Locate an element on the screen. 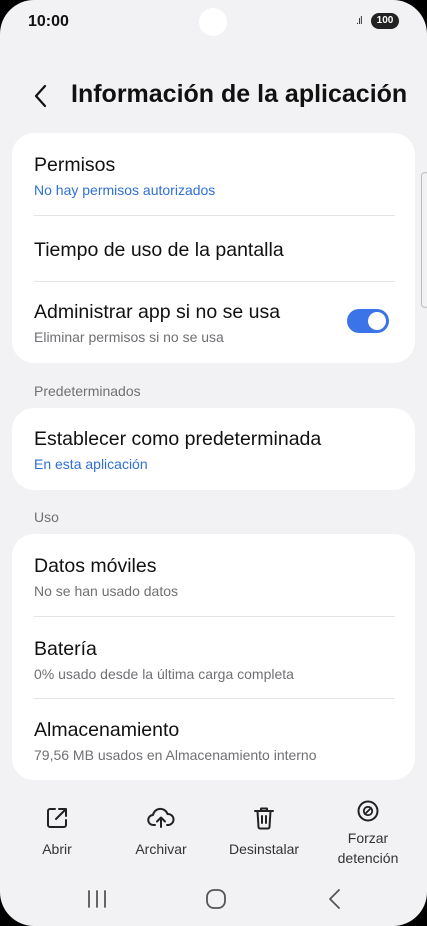 The width and height of the screenshot is (427, 926). block-icon is located at coordinates (368, 811).